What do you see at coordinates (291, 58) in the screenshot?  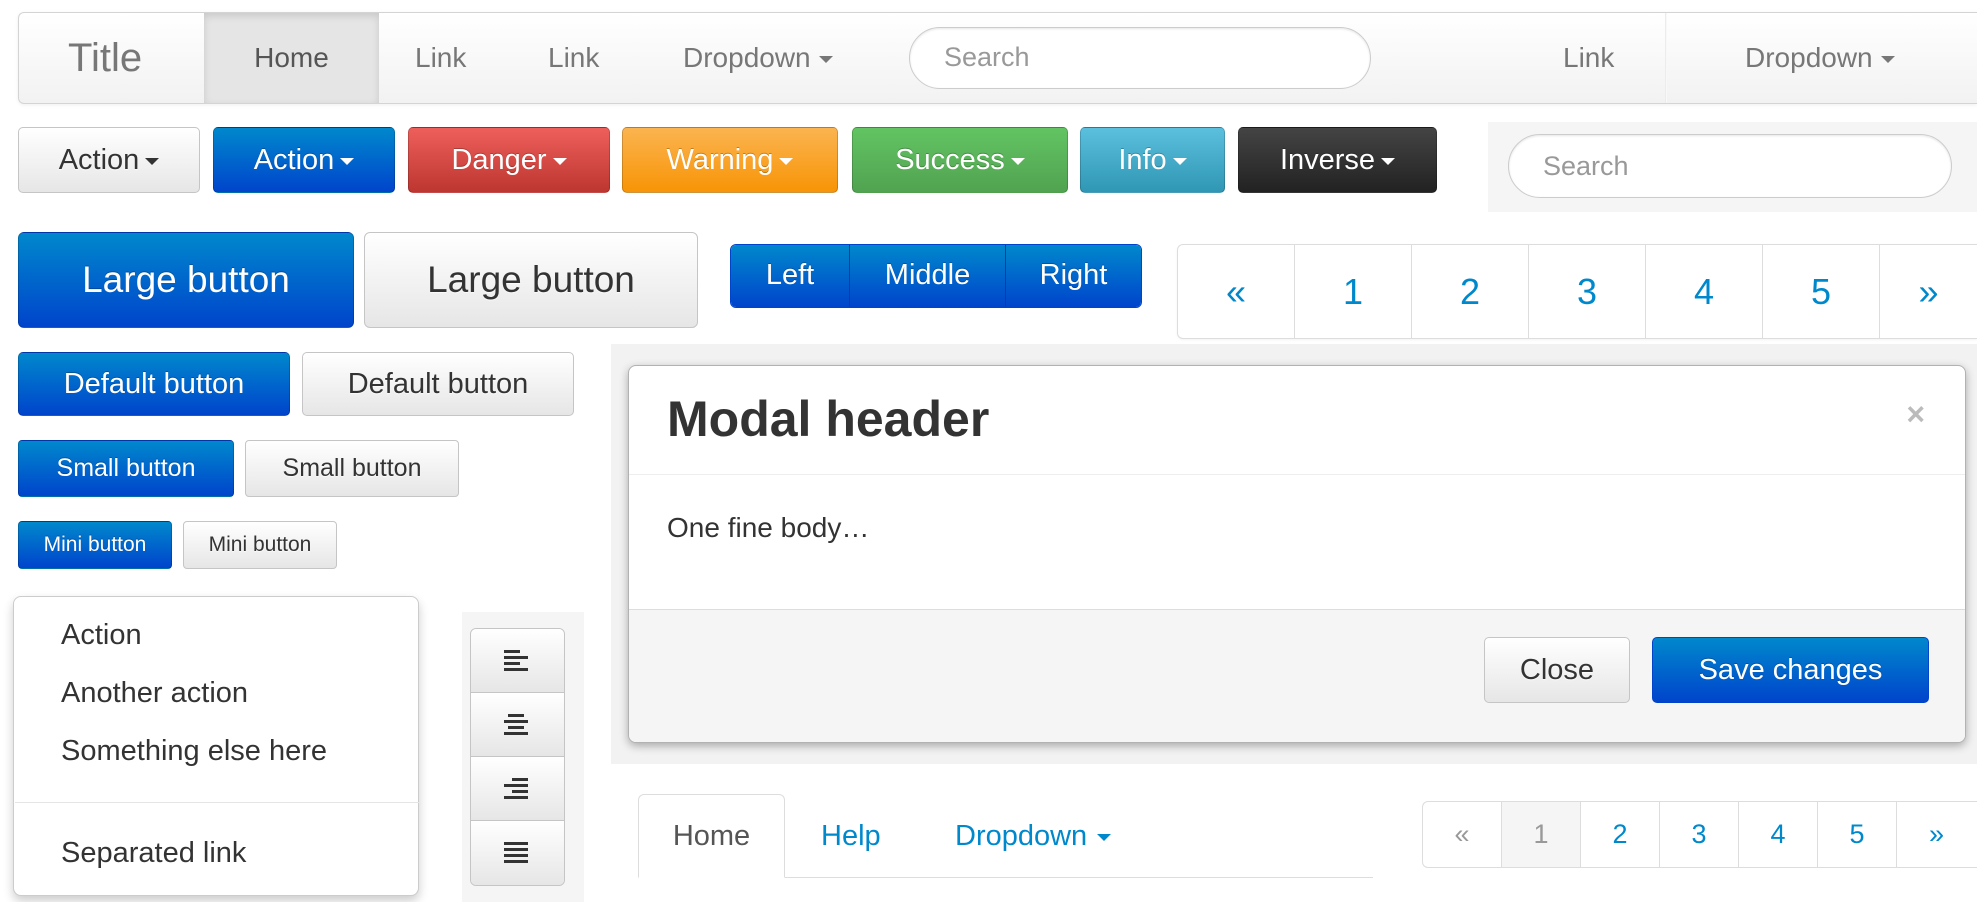 I see `nav-link-home: Home` at bounding box center [291, 58].